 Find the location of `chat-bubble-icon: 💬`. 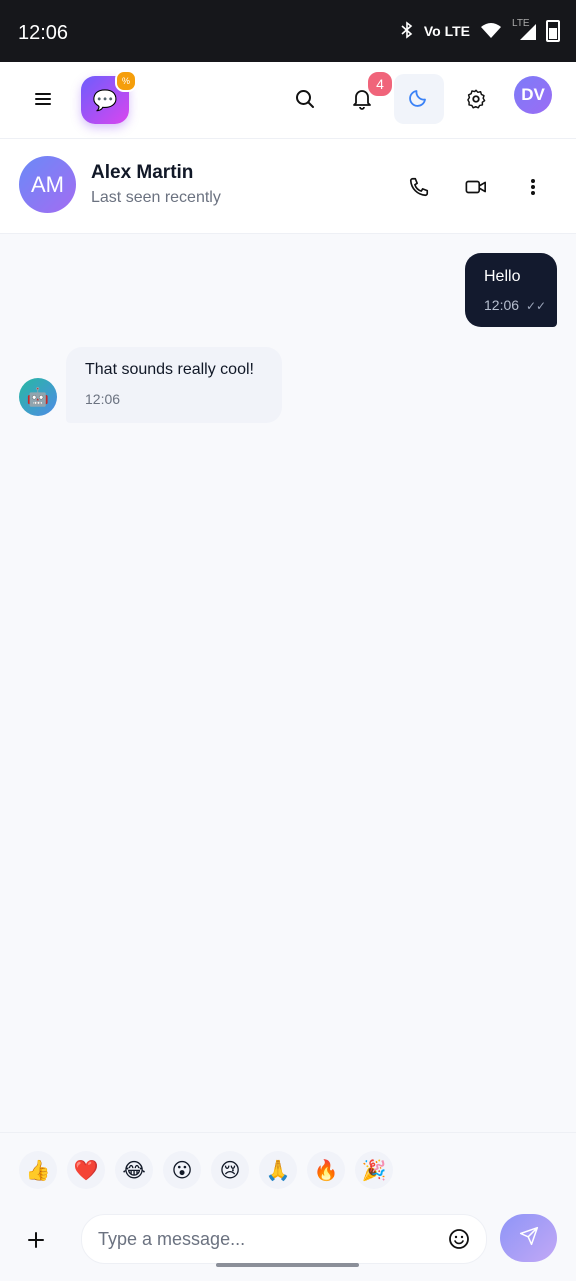

chat-bubble-icon: 💬 is located at coordinates (105, 100).